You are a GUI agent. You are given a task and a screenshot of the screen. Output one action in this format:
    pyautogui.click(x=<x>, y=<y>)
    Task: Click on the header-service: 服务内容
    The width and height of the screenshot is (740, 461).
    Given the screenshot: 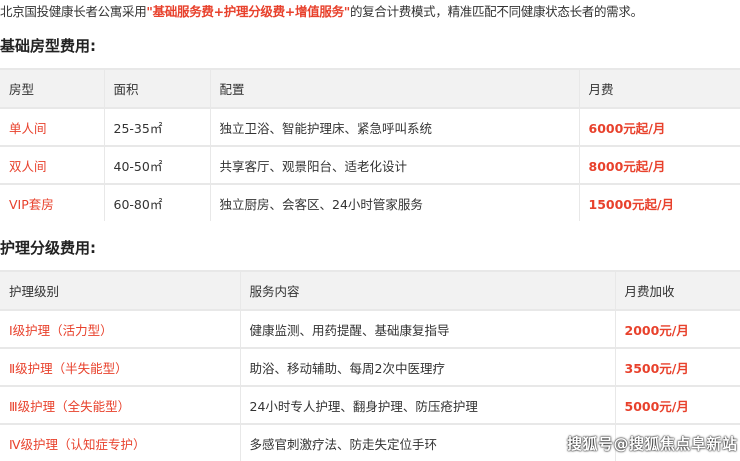 What is the action you would take?
    pyautogui.click(x=427, y=290)
    